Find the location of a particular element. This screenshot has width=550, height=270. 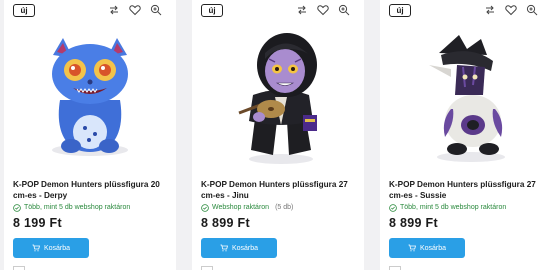

derpy-plush-image is located at coordinates (90, 97).